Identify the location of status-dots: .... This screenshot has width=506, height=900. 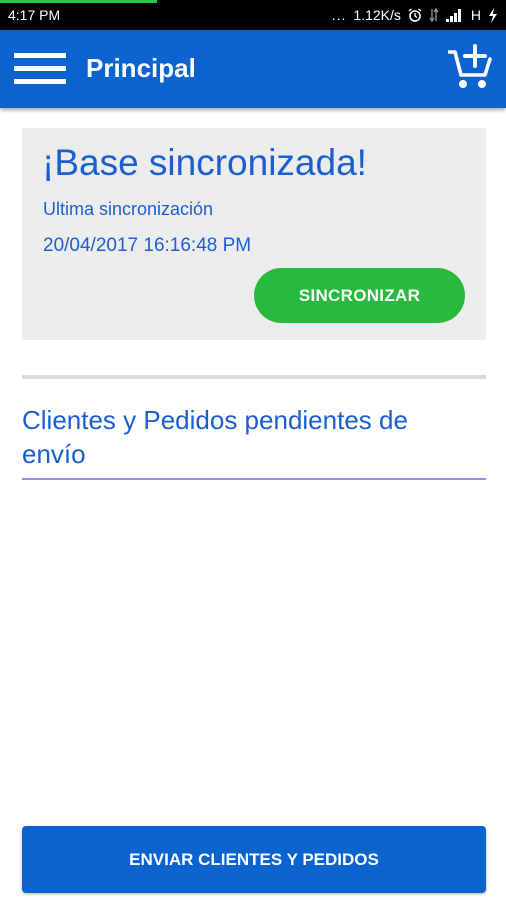
(339, 15).